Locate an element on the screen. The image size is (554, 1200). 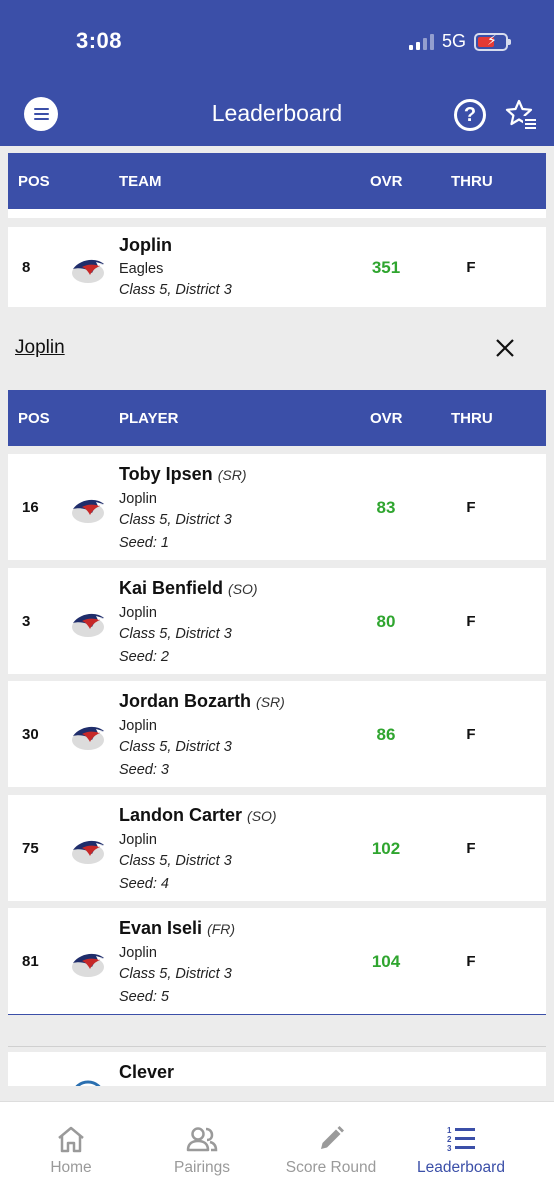
player-ovr: 102 is located at coordinates (386, 848).